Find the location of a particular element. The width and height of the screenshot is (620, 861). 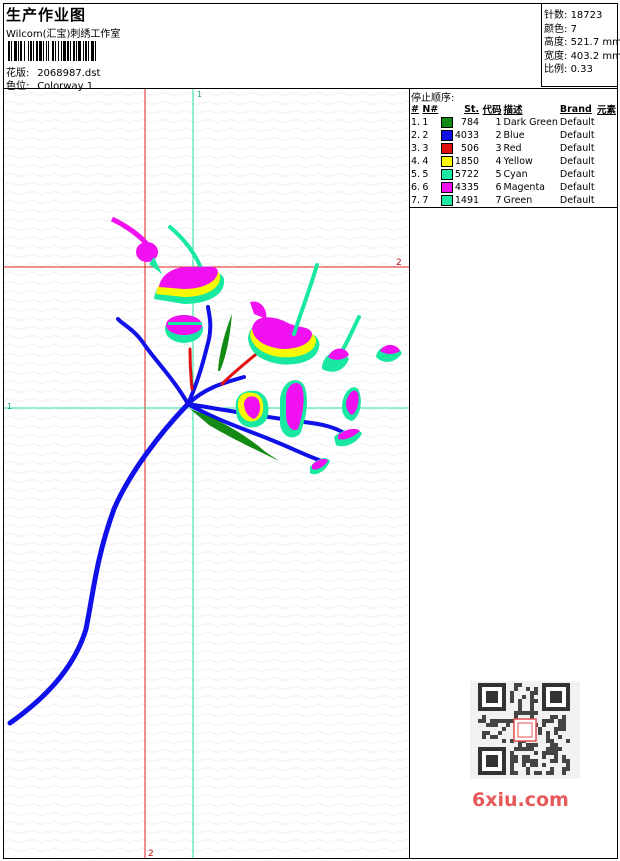

col-n: N# is located at coordinates (430, 109).